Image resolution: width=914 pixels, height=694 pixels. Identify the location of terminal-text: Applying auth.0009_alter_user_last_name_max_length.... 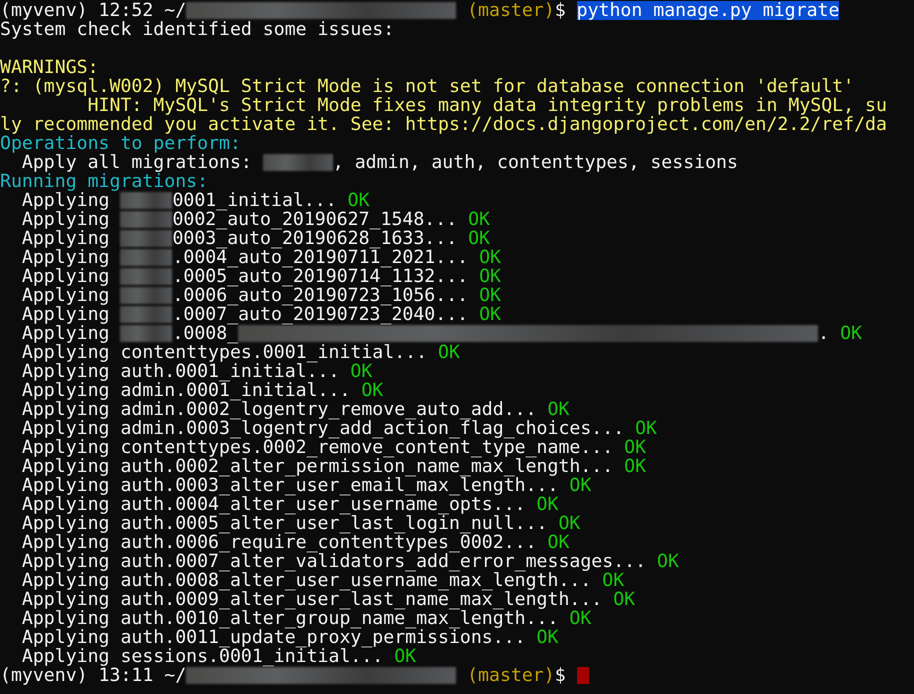
(312, 599).